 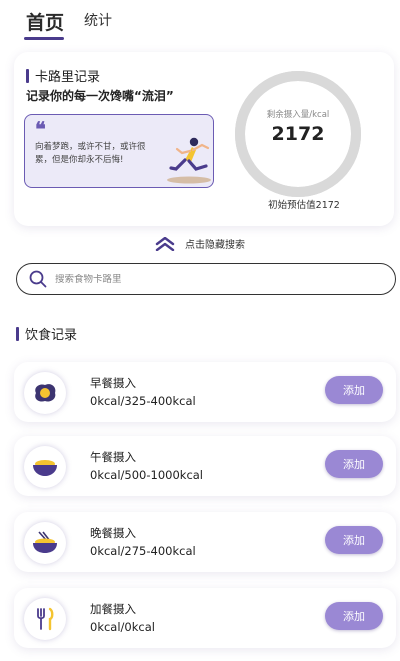 What do you see at coordinates (100, 96) in the screenshot?
I see `calorie-slogan: 记录你的每一次馋嘴“流泪”` at bounding box center [100, 96].